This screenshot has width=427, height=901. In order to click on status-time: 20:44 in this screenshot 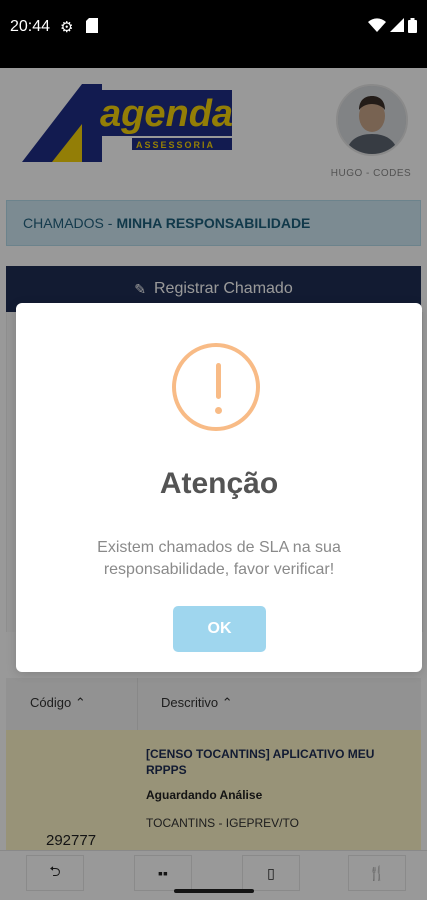, I will do `click(30, 26)`.